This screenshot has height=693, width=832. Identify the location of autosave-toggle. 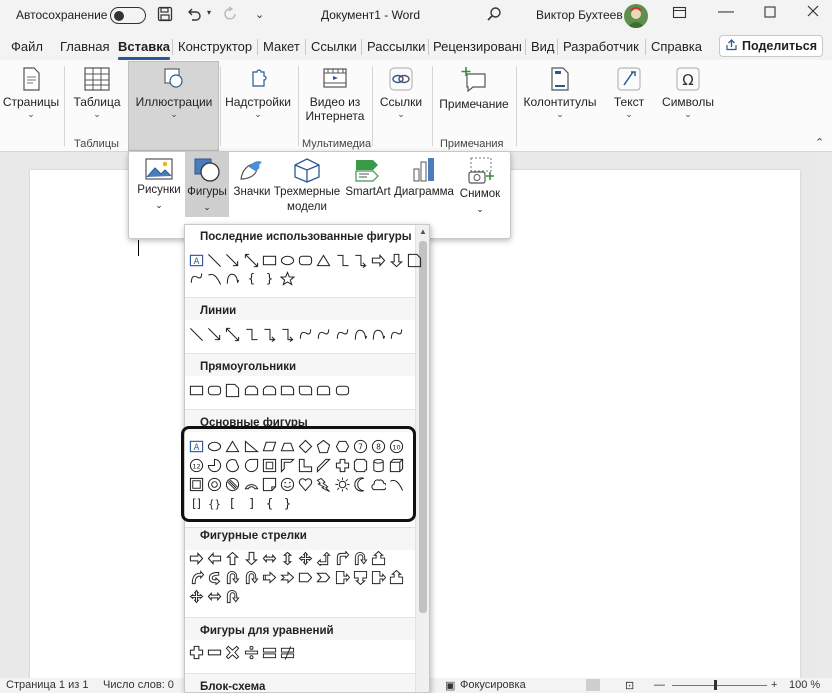
(128, 15).